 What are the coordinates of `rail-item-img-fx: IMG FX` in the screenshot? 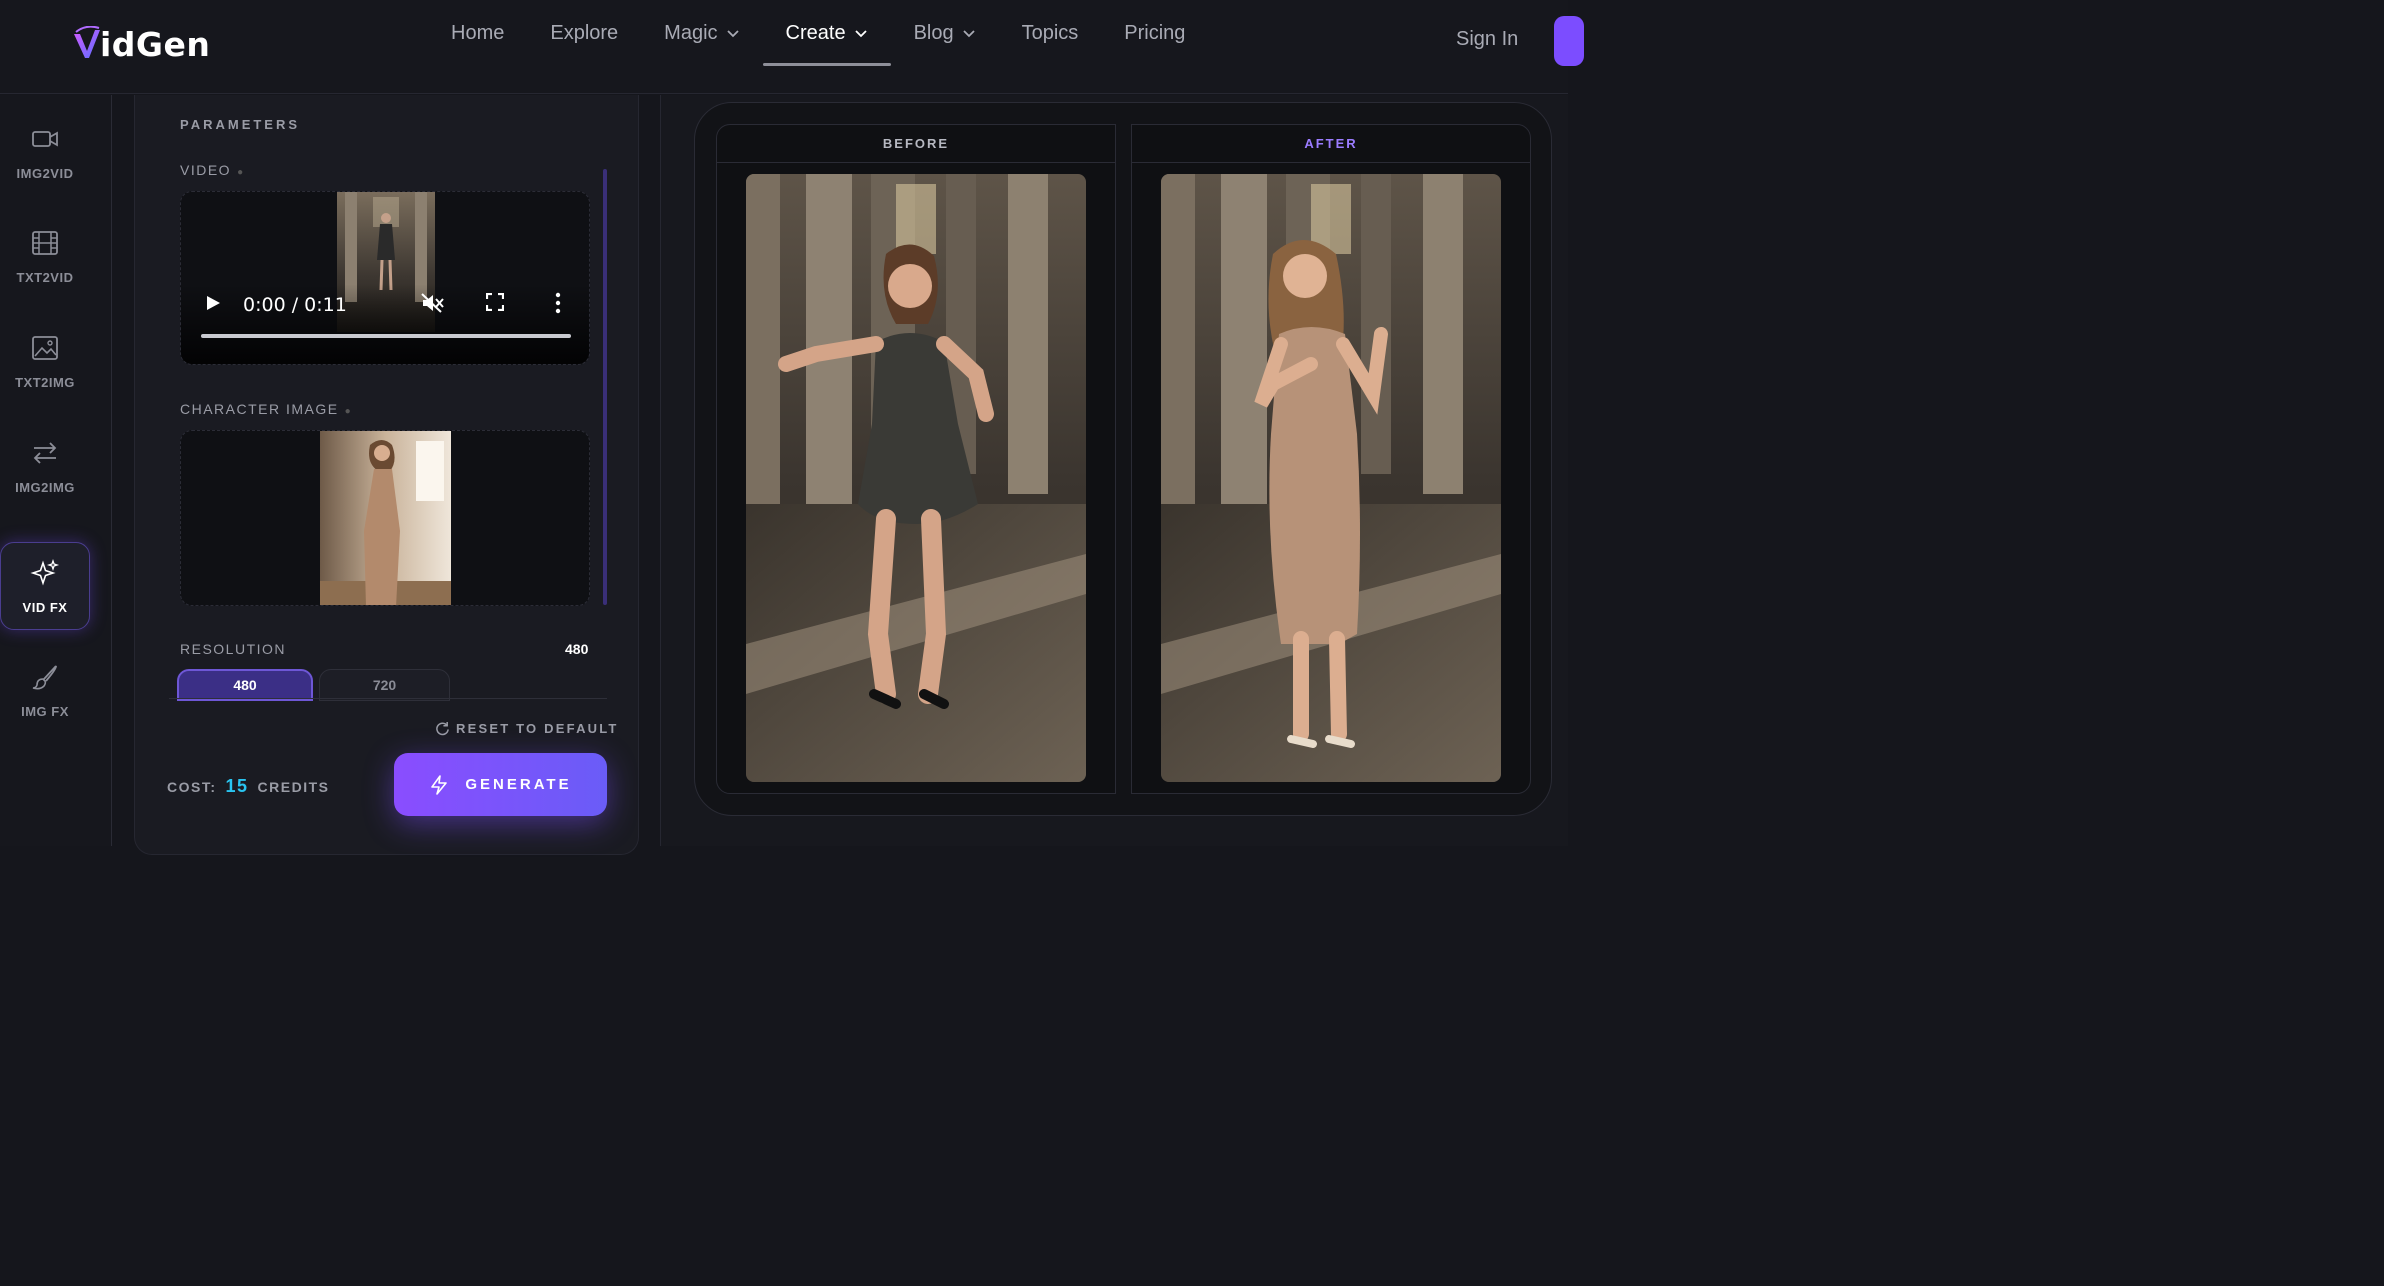 It's located at (45, 690).